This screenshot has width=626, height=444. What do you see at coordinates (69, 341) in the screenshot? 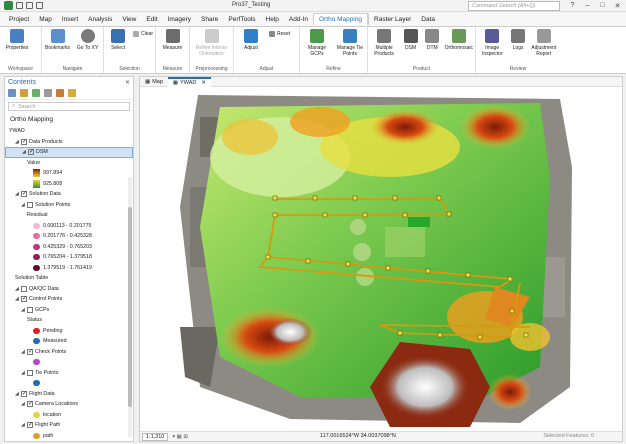
I see `tree-item: Measured` at bounding box center [69, 341].